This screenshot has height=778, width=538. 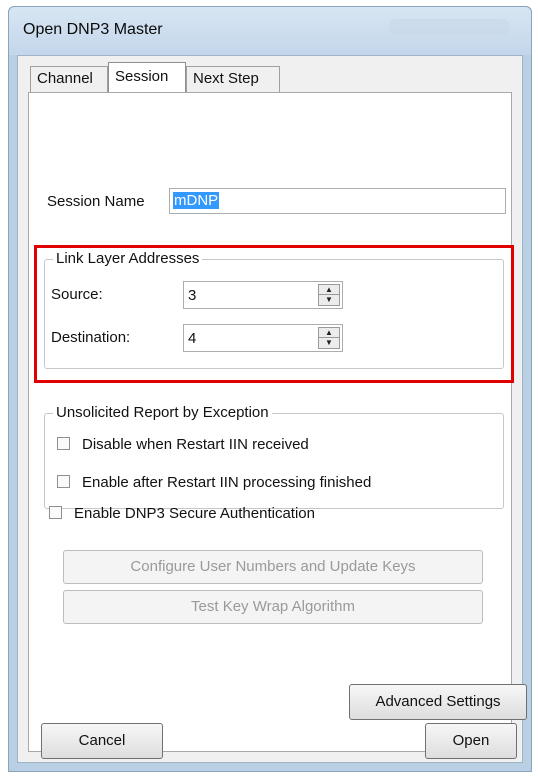 I want to click on session-name-value: mDNP, so click(x=196, y=200).